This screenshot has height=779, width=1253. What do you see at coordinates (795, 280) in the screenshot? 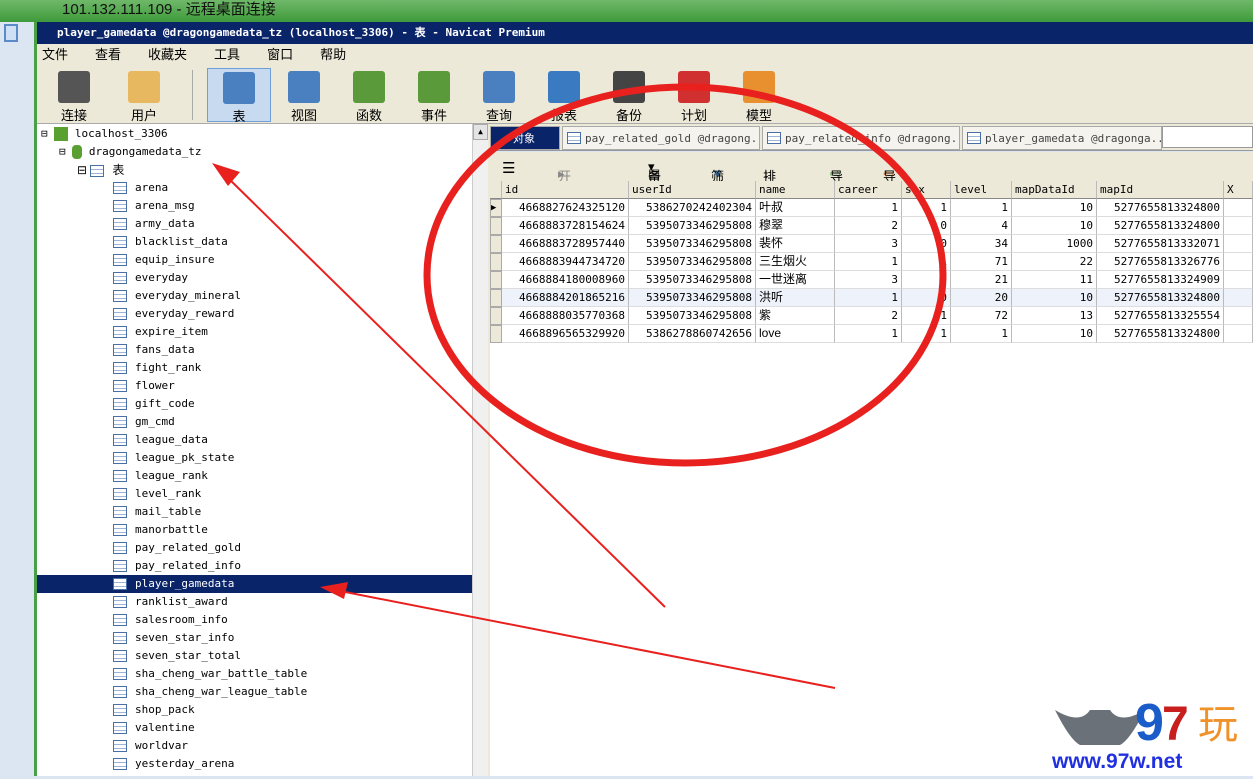
I see `cell-name: 一世迷离` at bounding box center [795, 280].